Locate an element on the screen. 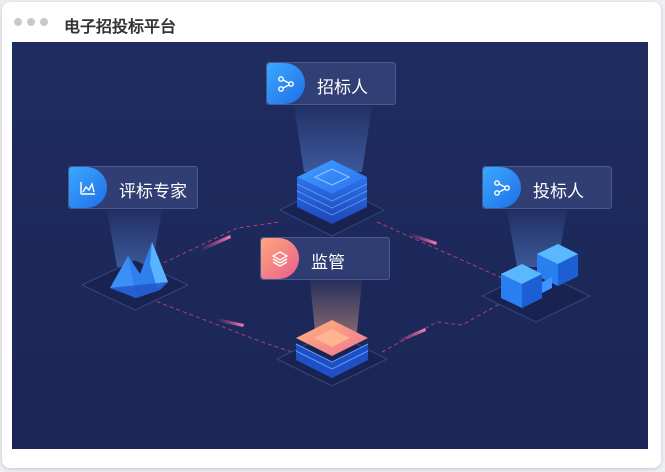 The width and height of the screenshot is (665, 472). chart-mountain-icon is located at coordinates (88, 187).